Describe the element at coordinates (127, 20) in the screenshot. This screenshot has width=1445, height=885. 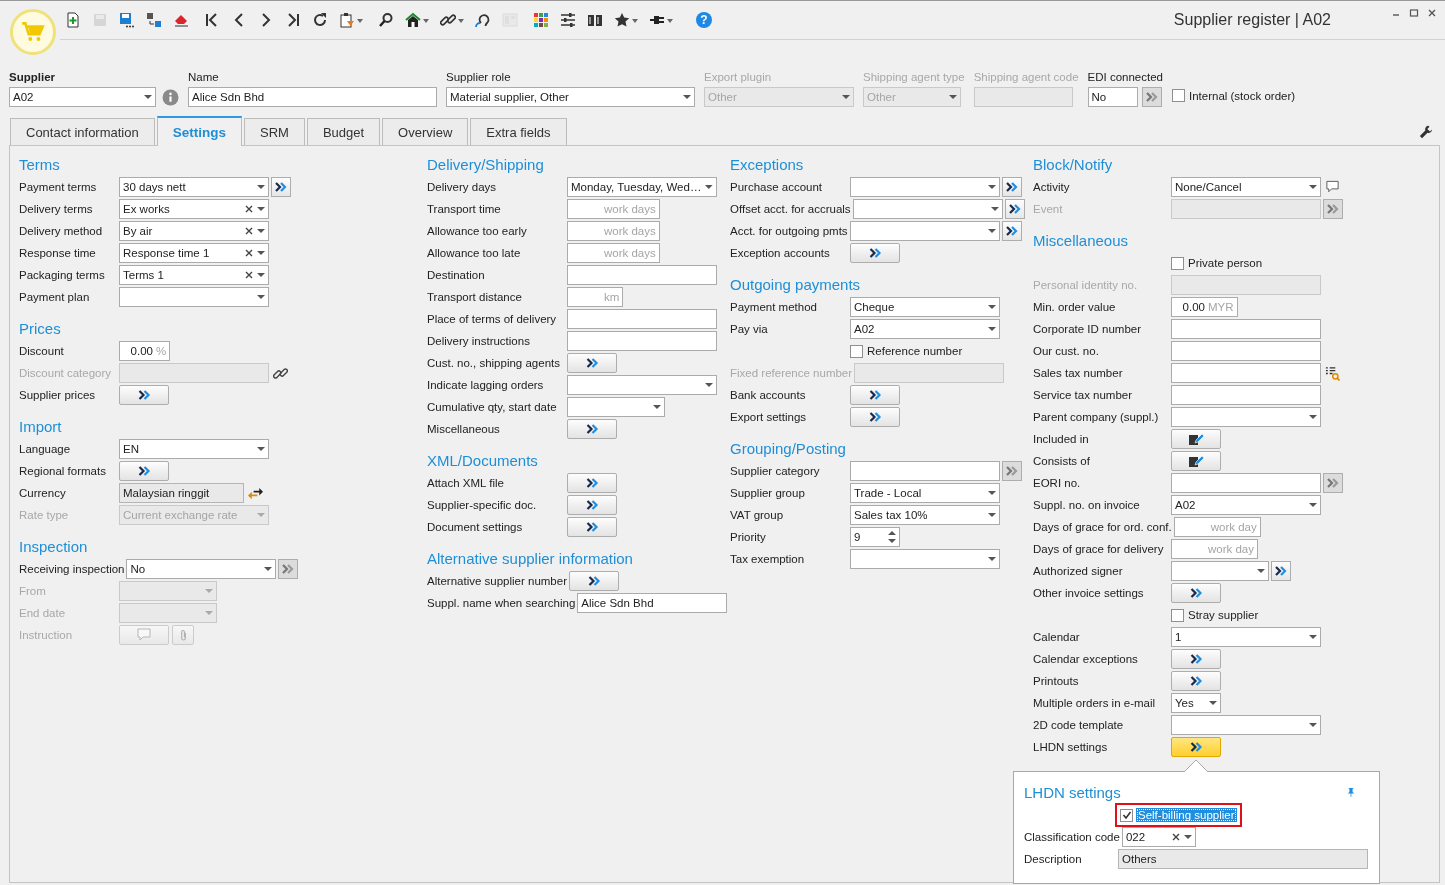
I see `save-as-icon` at that location.